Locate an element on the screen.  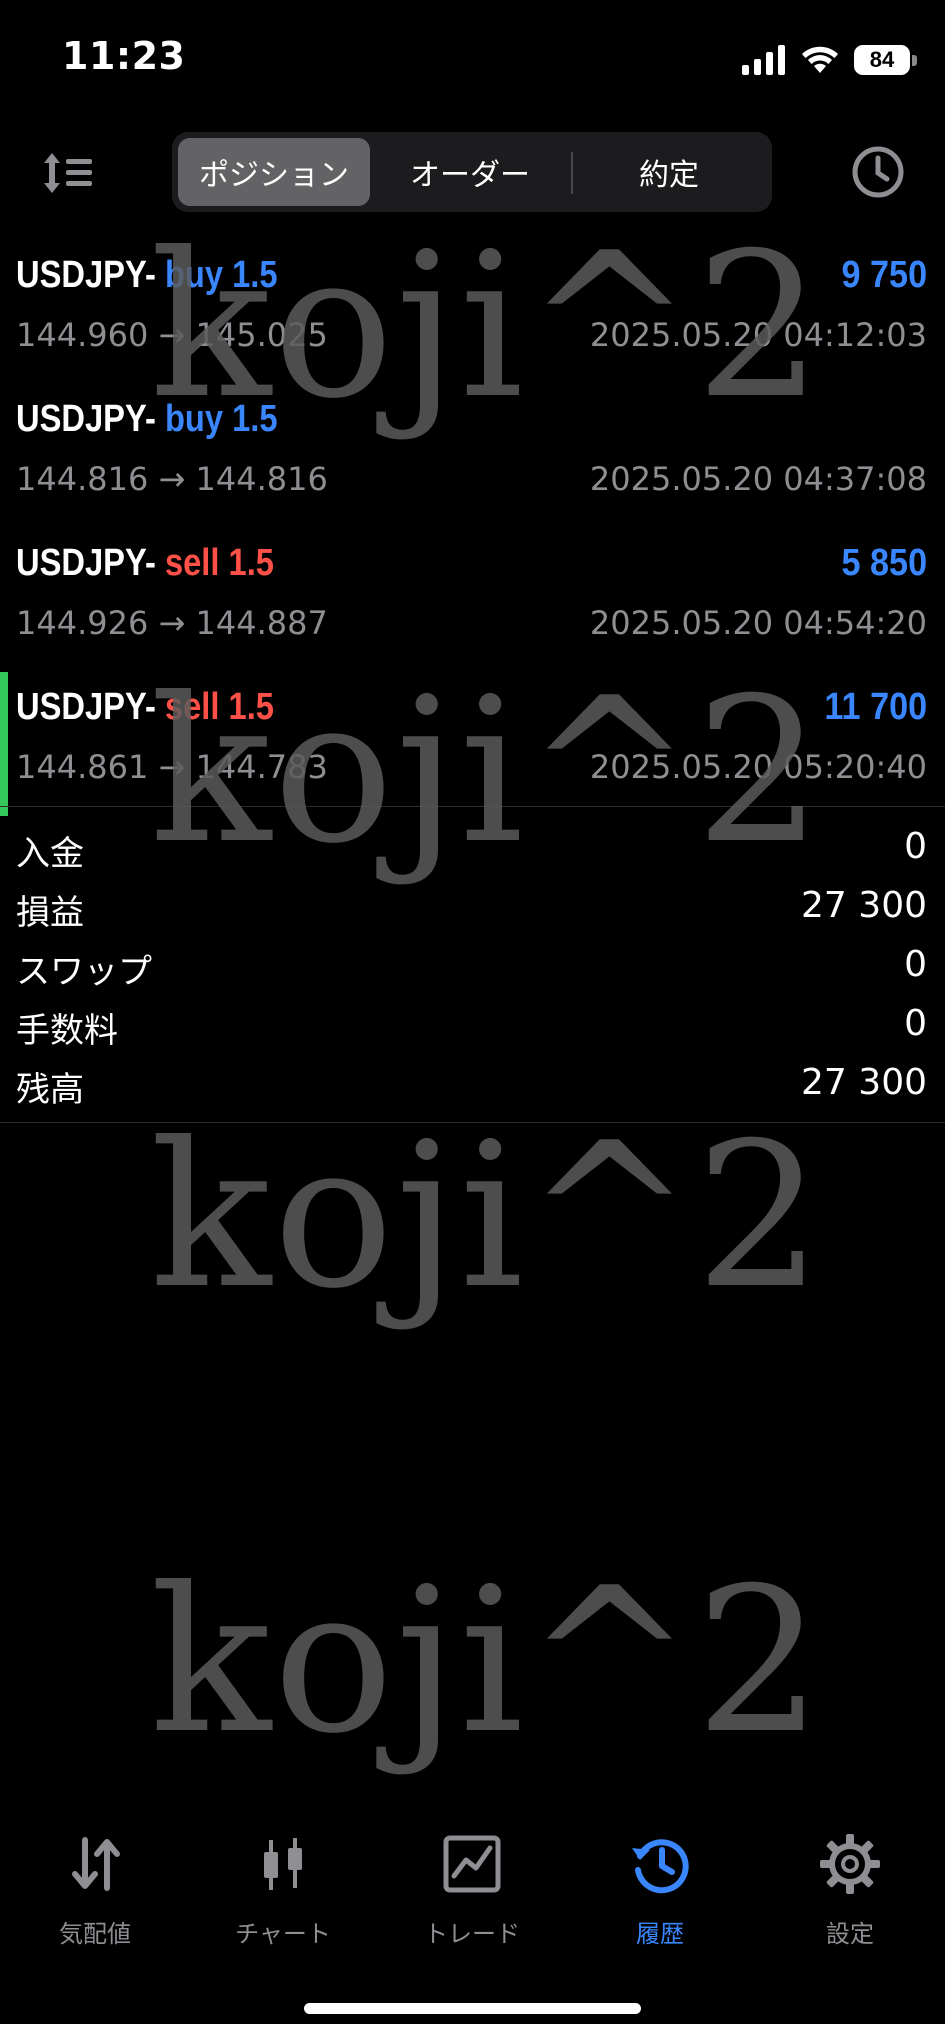
sort-button is located at coordinates (68, 173).